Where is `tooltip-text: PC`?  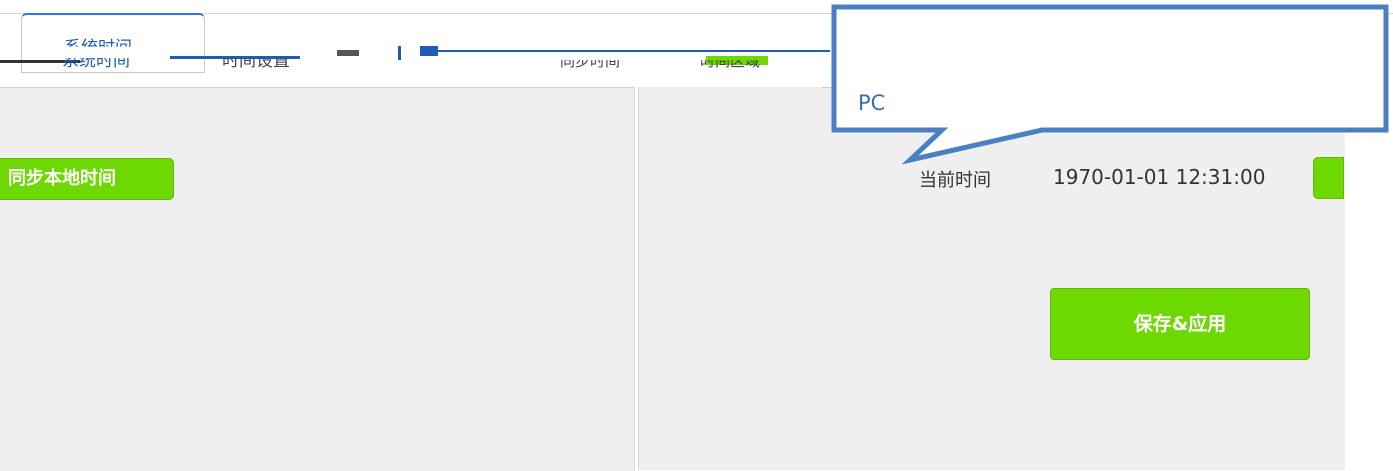
tooltip-text: PC is located at coordinates (872, 103).